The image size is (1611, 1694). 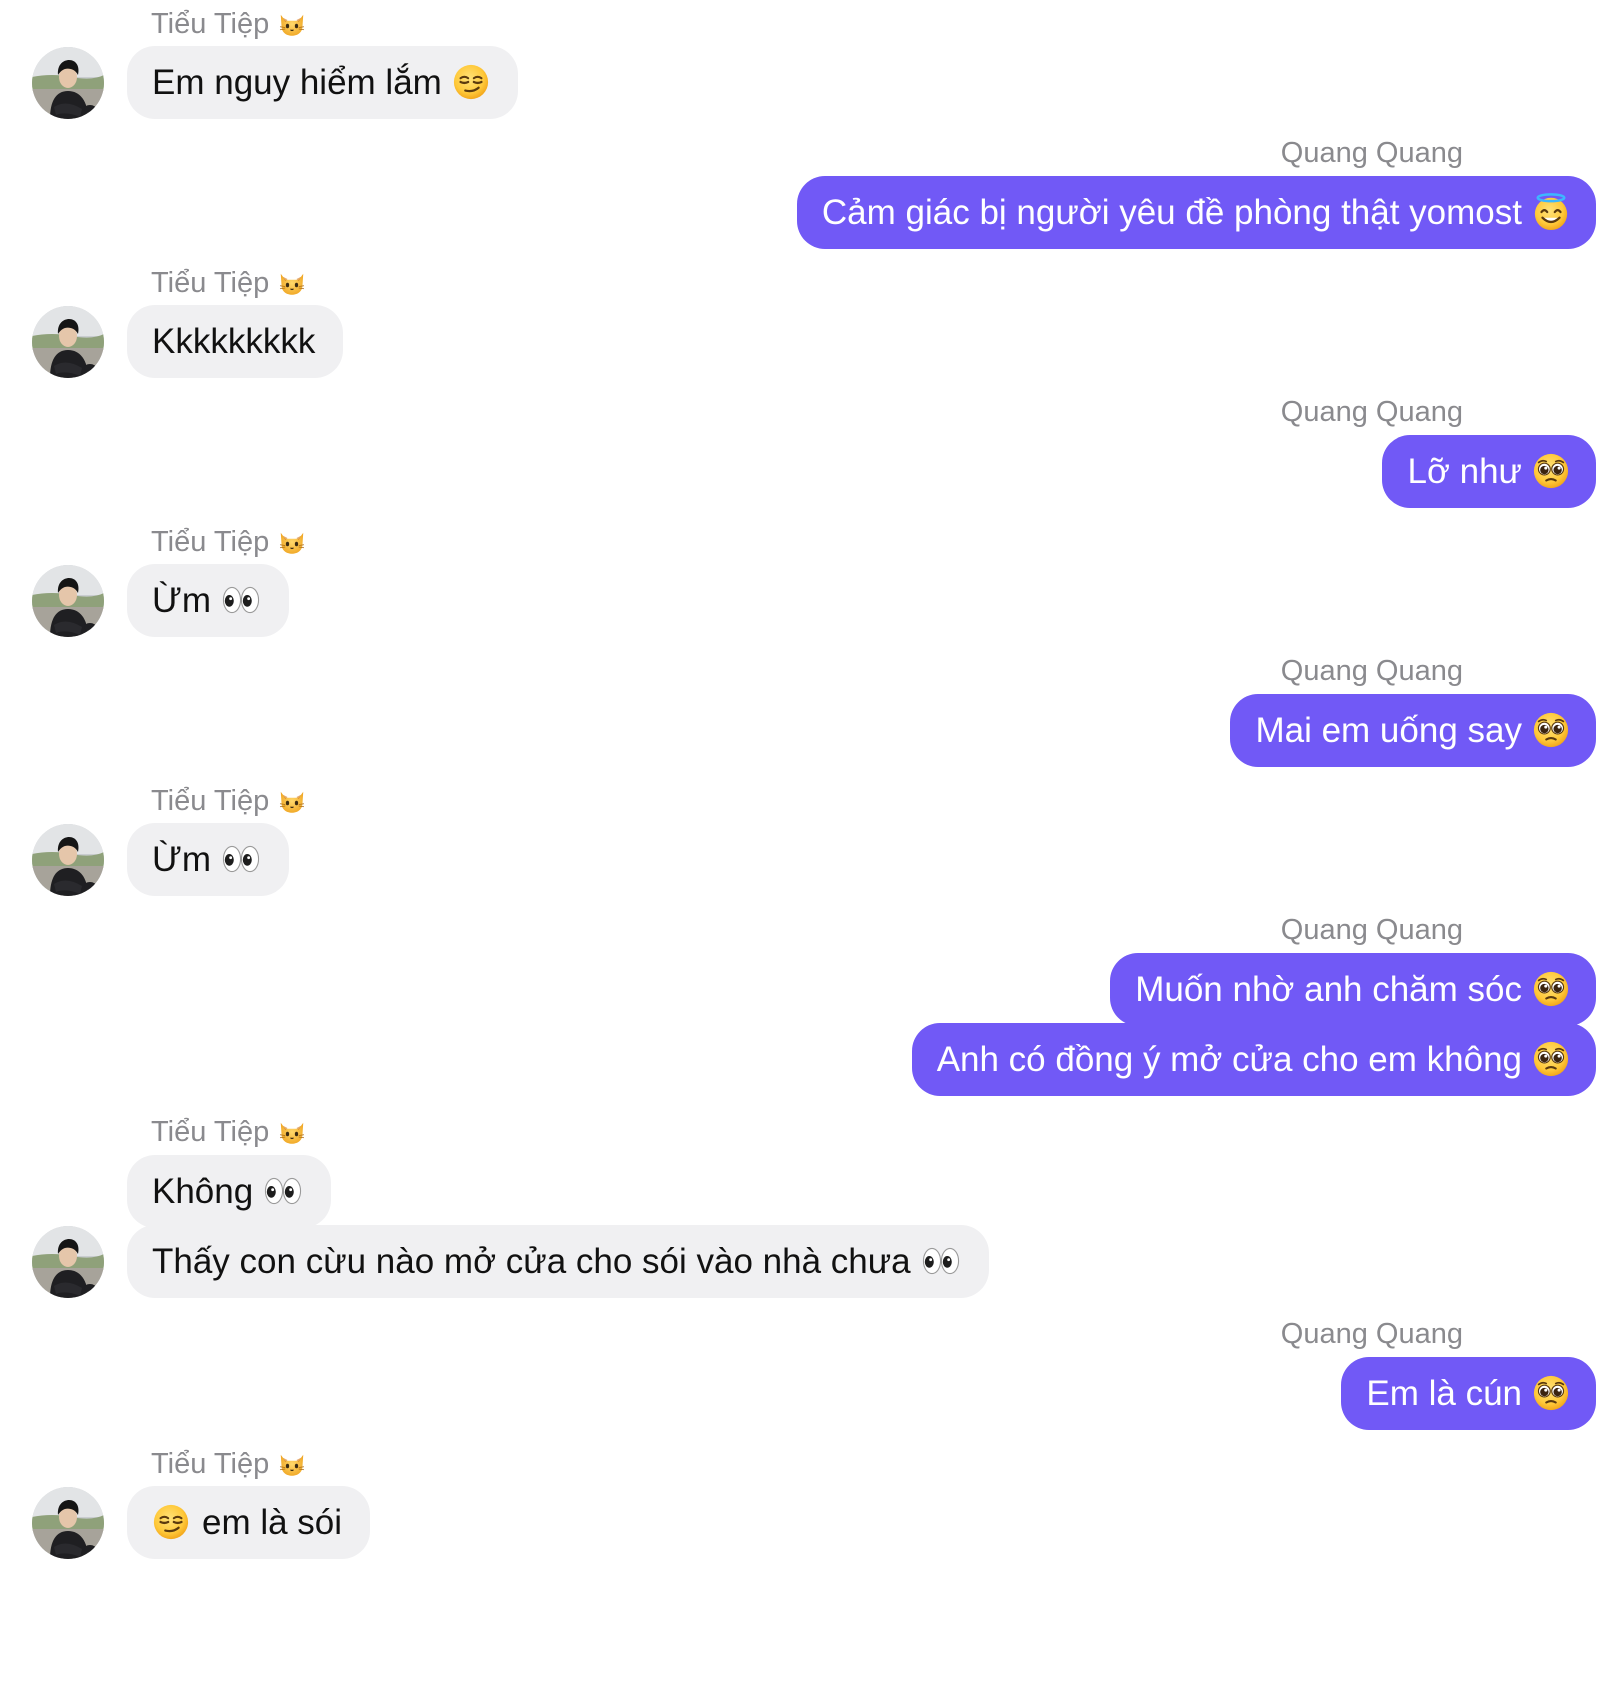 I want to click on message-bubble-outgoing: Anh có đồng ý mở cửa cho em không, so click(x=1253, y=1059).